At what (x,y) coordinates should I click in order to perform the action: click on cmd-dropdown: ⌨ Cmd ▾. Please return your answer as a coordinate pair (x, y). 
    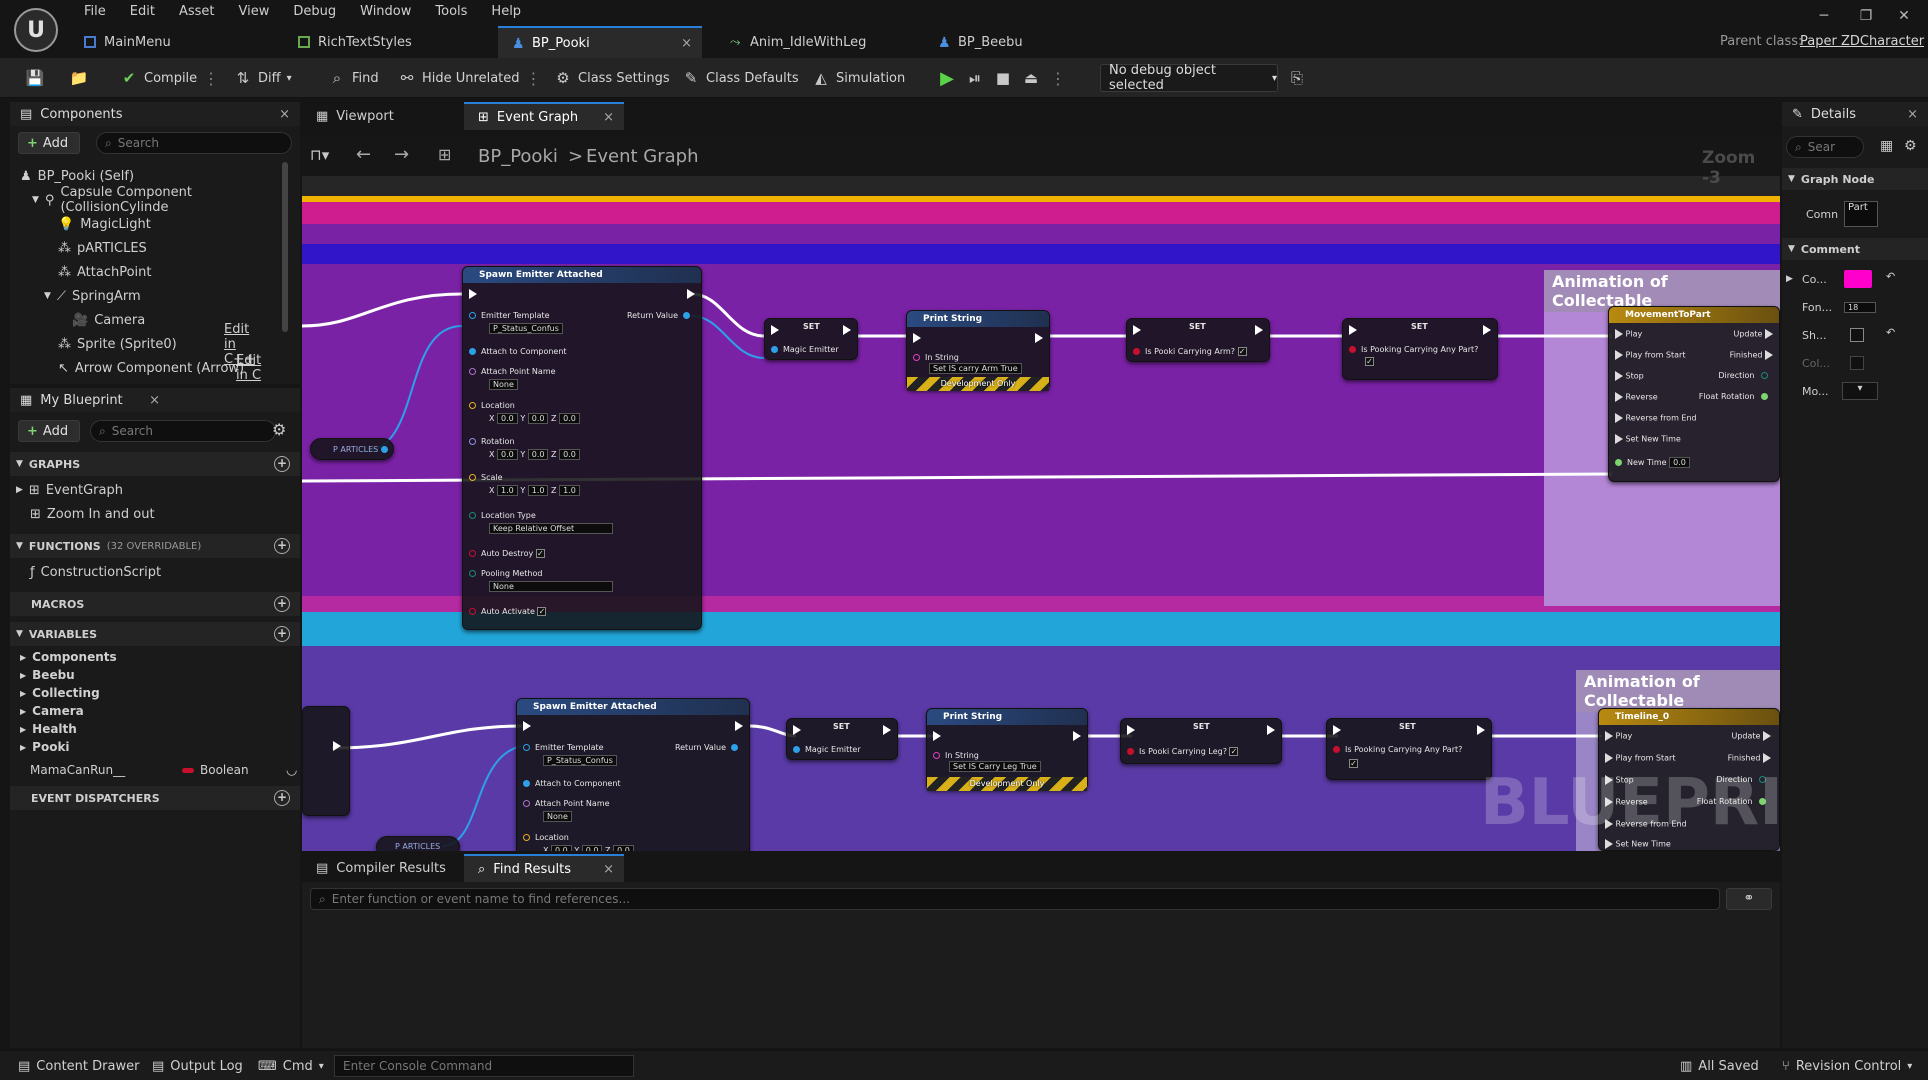
    Looking at the image, I should click on (291, 1066).